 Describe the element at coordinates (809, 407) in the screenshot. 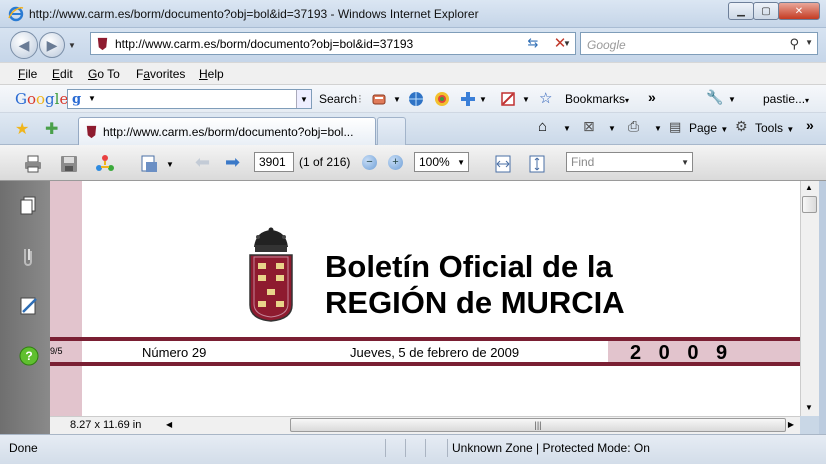

I see `scroll-down-icon: ▼` at that location.